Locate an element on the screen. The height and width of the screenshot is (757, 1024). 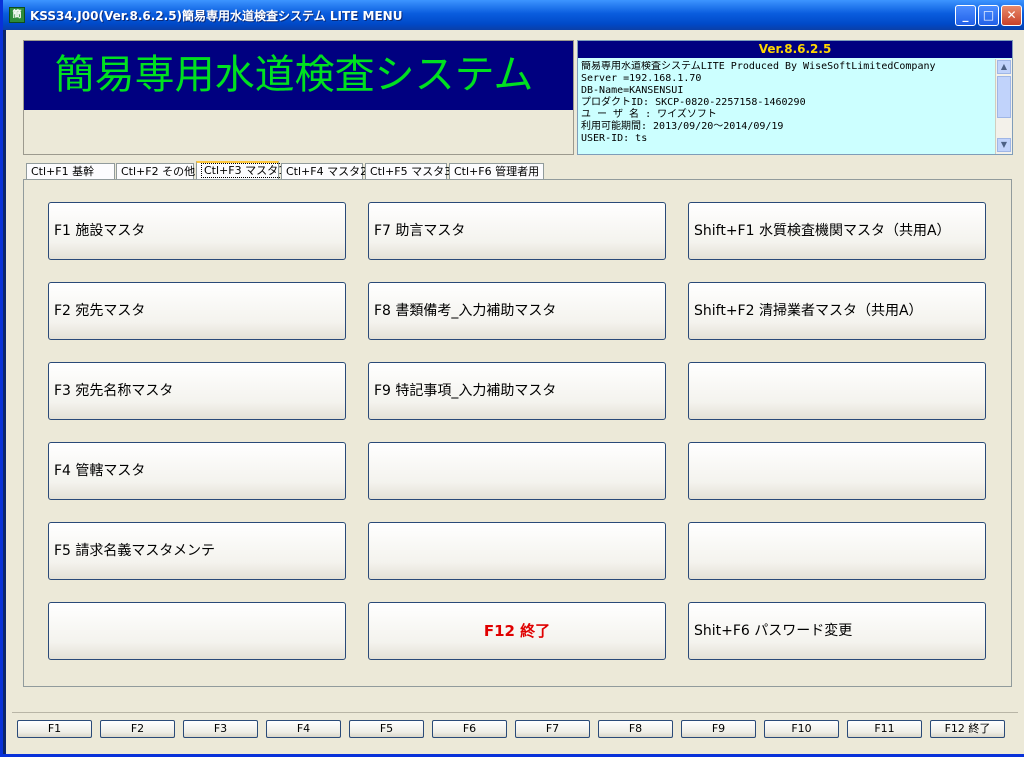
tab-master2: Ctl+F4 マスタ2 is located at coordinates (324, 171).